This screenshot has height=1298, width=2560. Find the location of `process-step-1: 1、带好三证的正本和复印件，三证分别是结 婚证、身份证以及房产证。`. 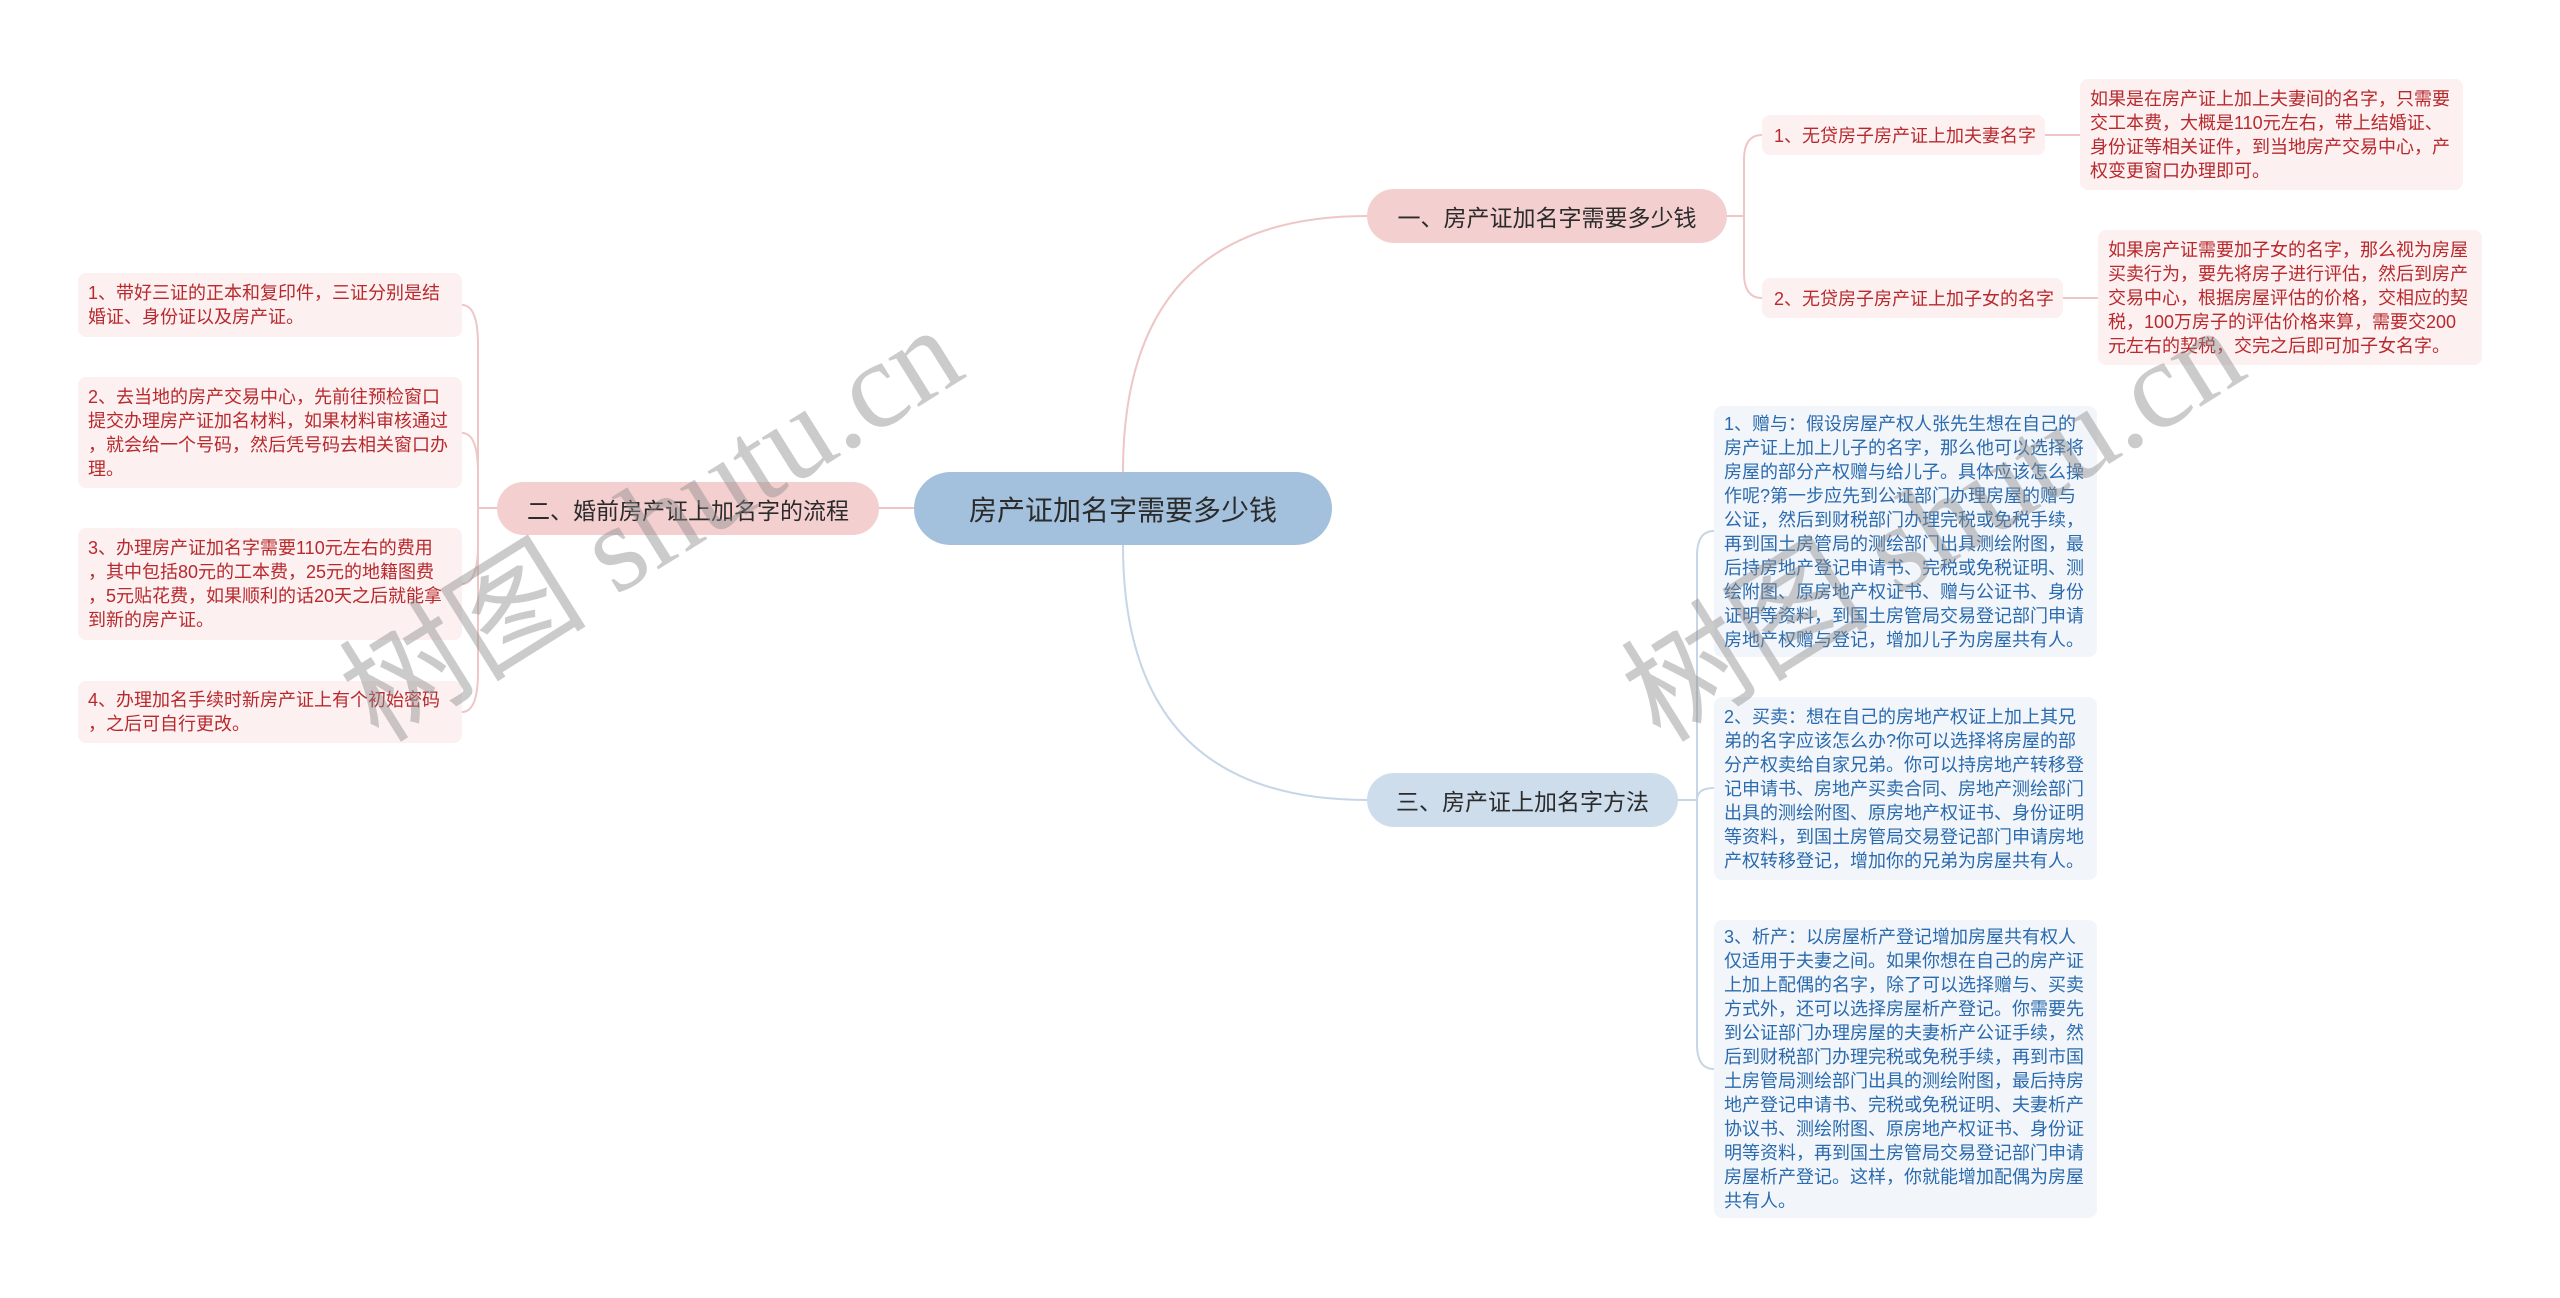

process-step-1: 1、带好三证的正本和复印件，三证分别是结 婚证、身份证以及房产证。 is located at coordinates (270, 305).